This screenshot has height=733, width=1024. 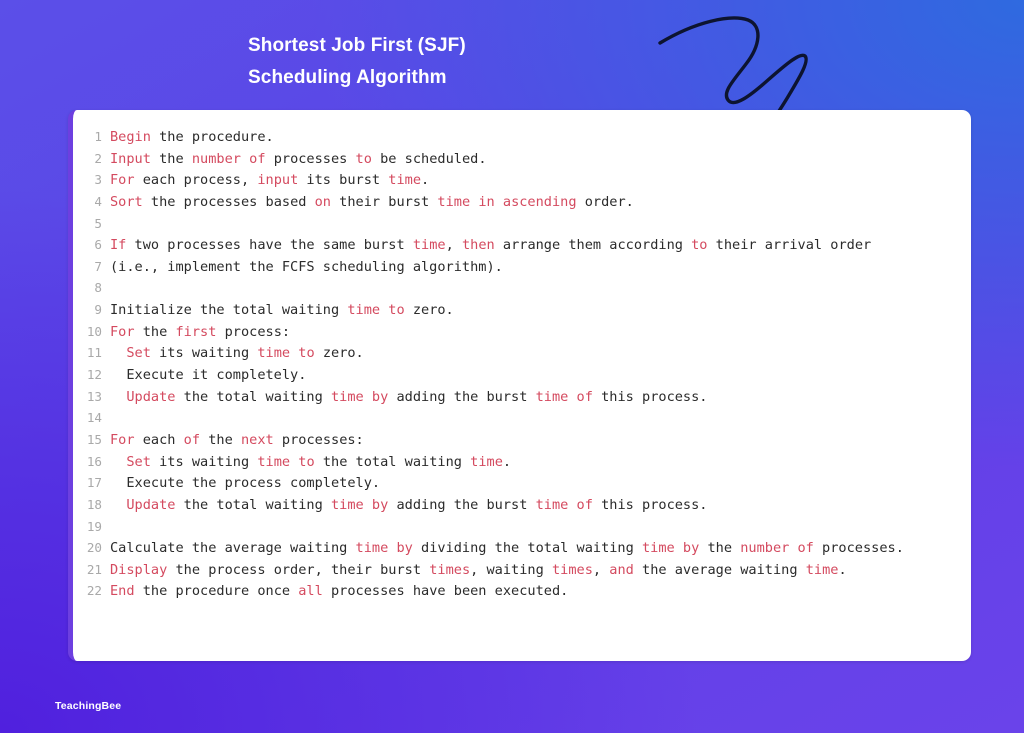 I want to click on code-plain: its waiting, so click(x=204, y=461).